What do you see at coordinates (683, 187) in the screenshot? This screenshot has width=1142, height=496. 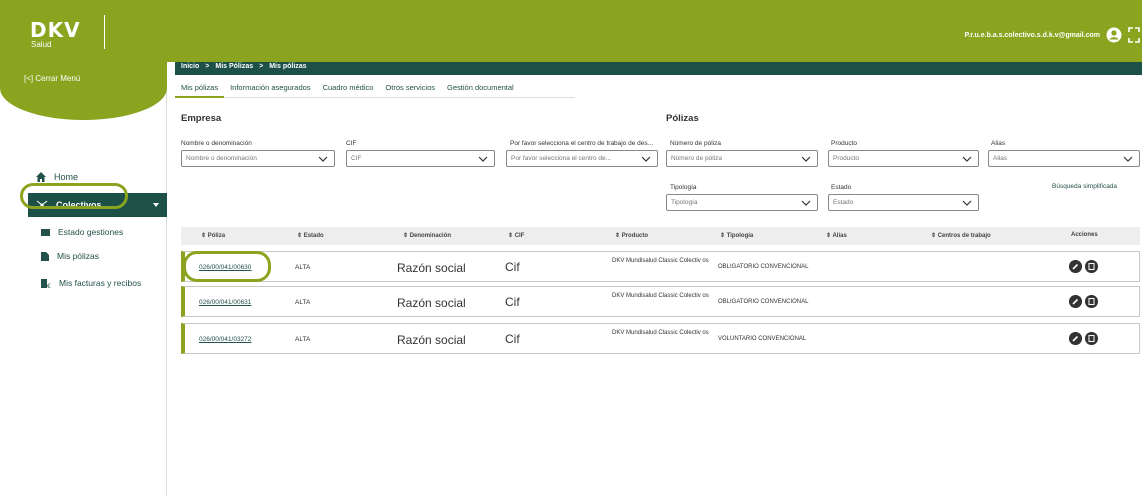 I see `tipologia-label: Tipología` at bounding box center [683, 187].